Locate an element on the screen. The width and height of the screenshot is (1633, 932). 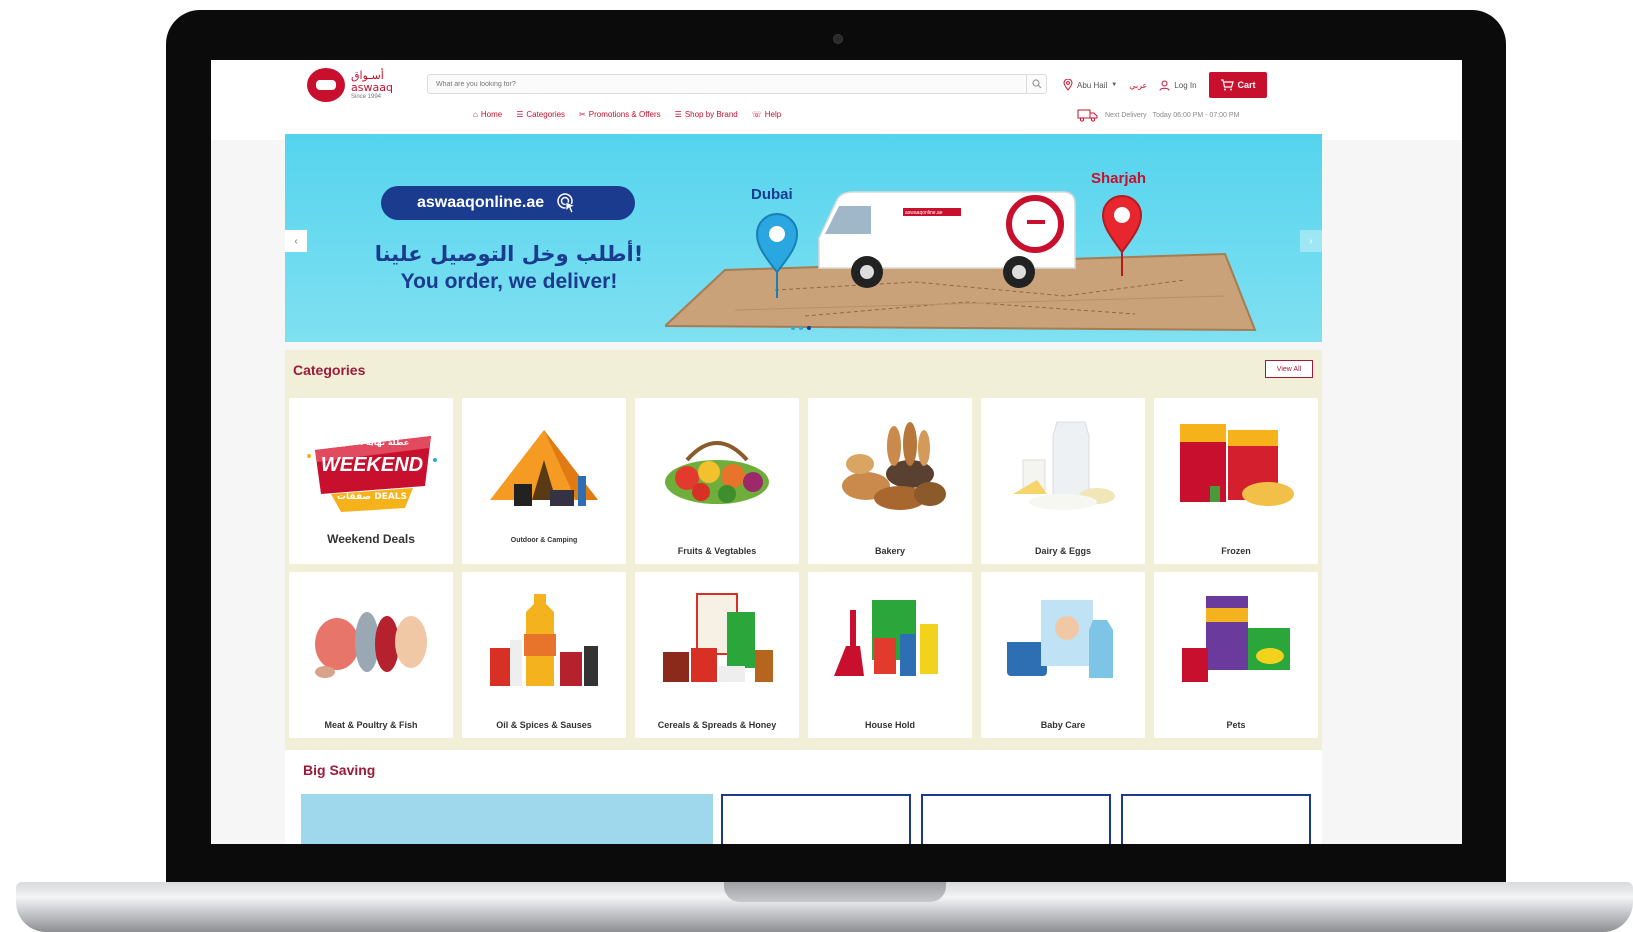
nav-item-label: Shop by Brand is located at coordinates (711, 114).